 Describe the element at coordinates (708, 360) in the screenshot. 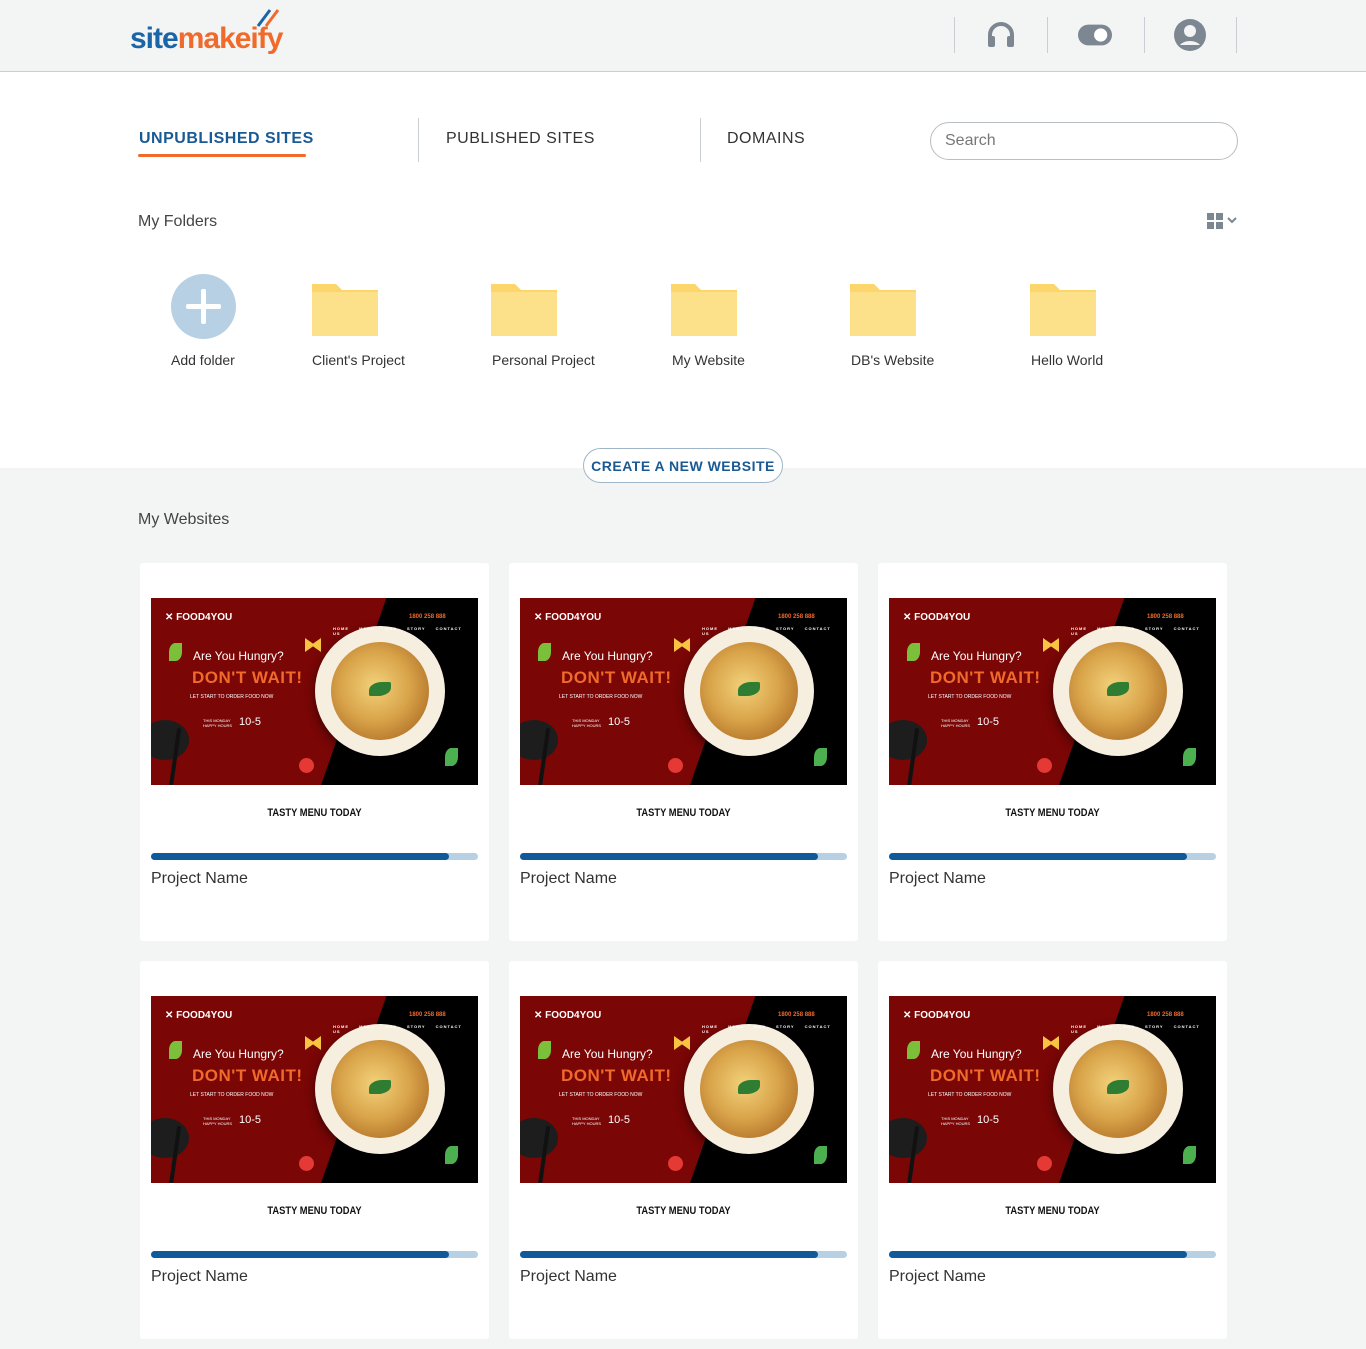

I see `folder-label: My Website` at that location.